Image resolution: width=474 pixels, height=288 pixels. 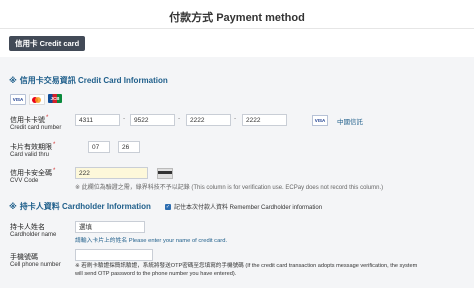 I want to click on accepted-cards: VISA JCB, so click(x=36, y=99).